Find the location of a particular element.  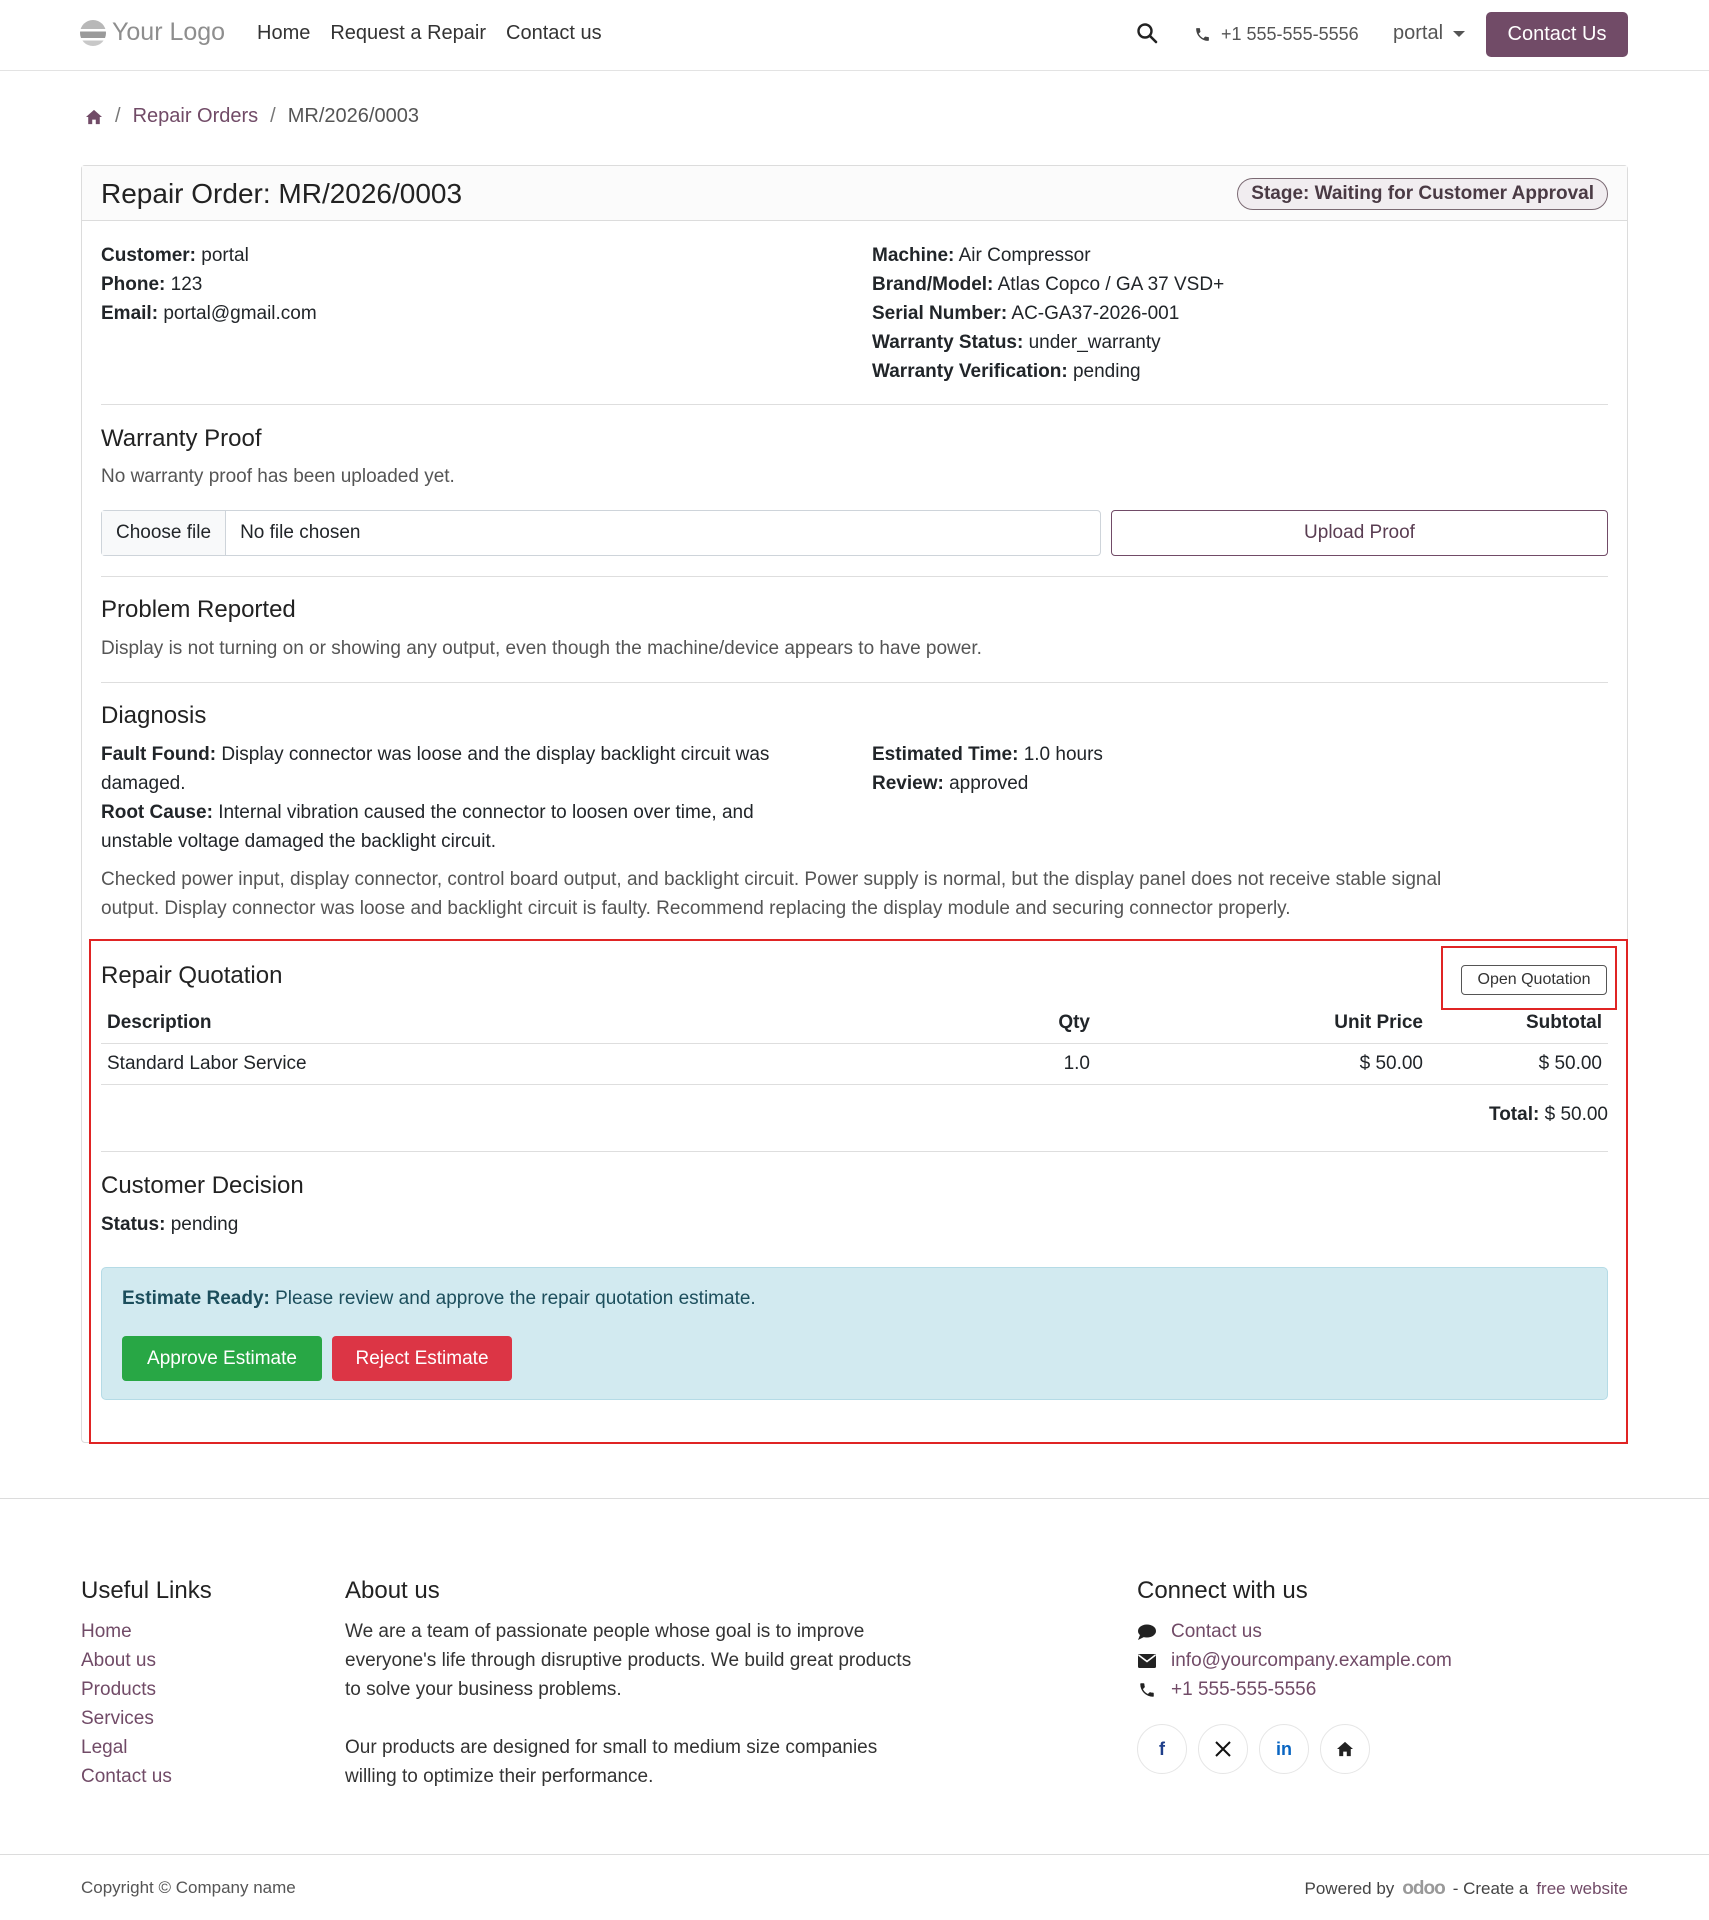

page-title: Repair Order: MR/2026/0003 is located at coordinates (282, 193).